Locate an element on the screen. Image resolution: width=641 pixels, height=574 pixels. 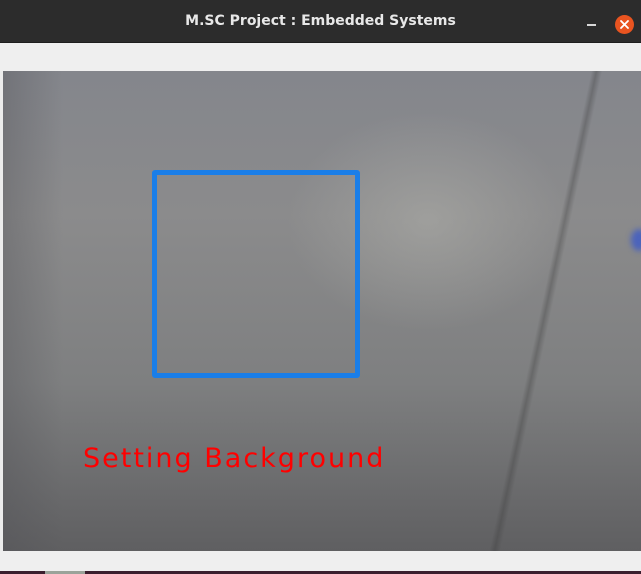
close-button is located at coordinates (624, 24).